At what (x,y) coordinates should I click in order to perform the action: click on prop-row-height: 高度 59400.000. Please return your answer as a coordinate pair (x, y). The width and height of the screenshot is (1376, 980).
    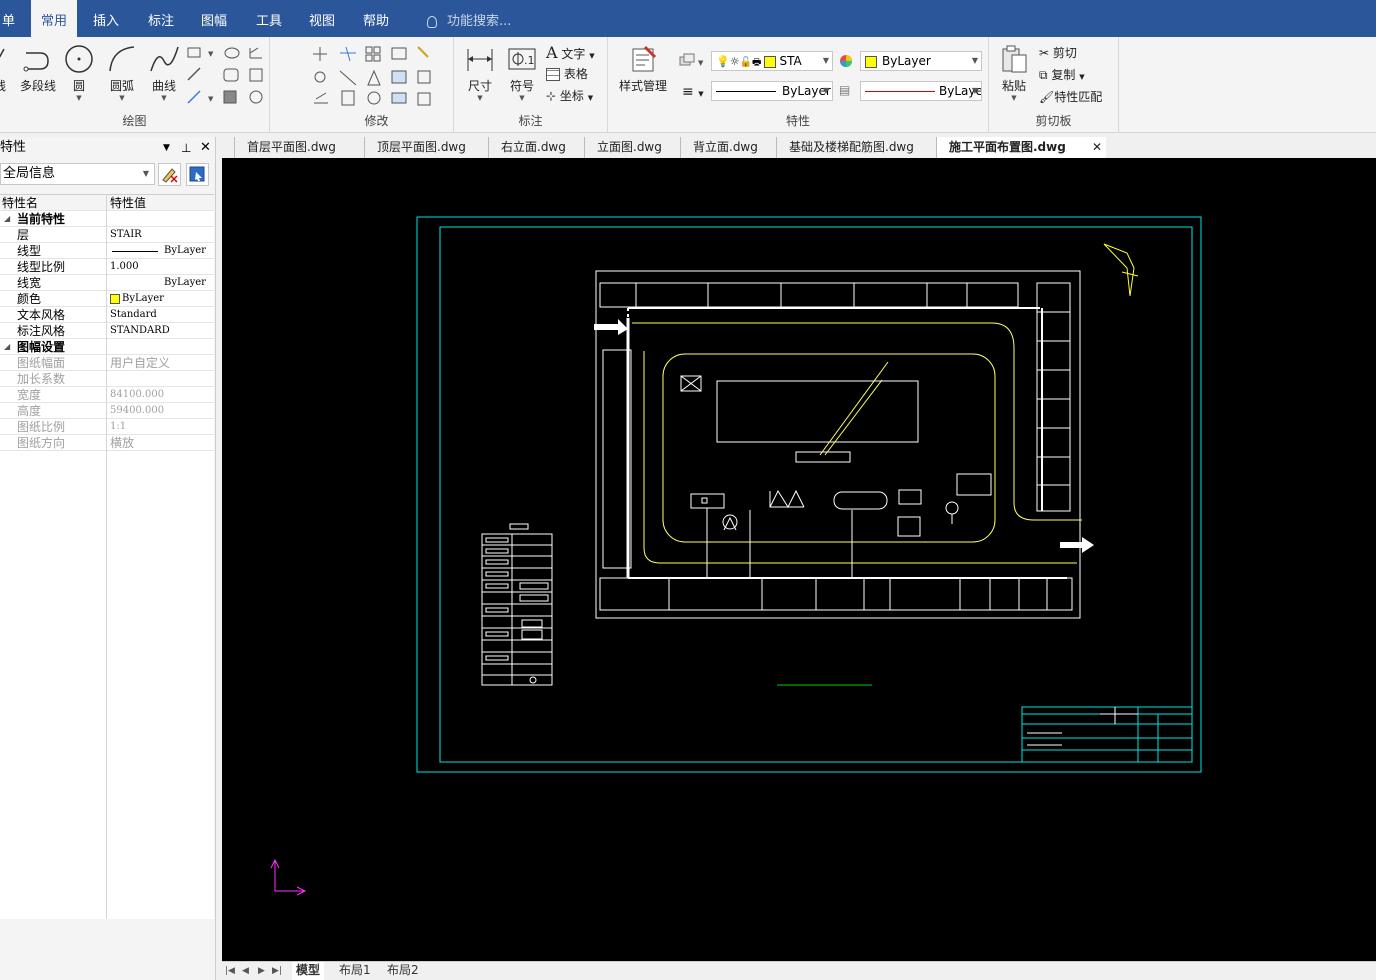
    Looking at the image, I should click on (107, 411).